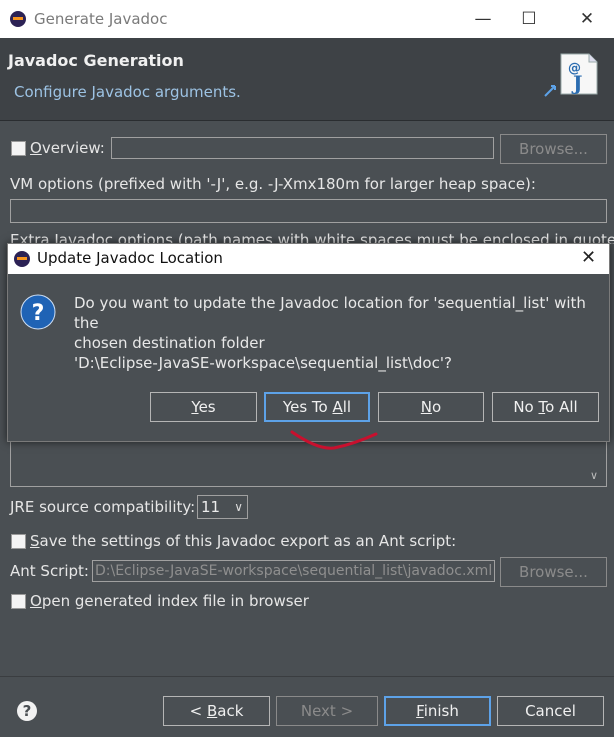 This screenshot has width=614, height=737. Describe the element at coordinates (27, 711) in the screenshot. I see `help-icon: ?` at that location.